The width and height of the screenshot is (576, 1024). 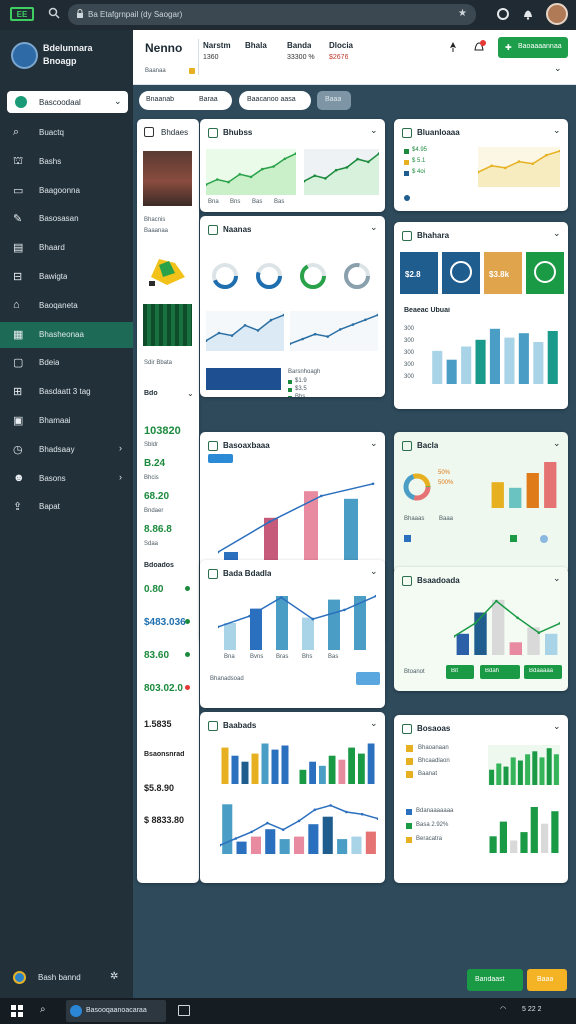 What do you see at coordinates (503, 1009) in the screenshot?
I see `wifi-icon: ◠` at bounding box center [503, 1009].